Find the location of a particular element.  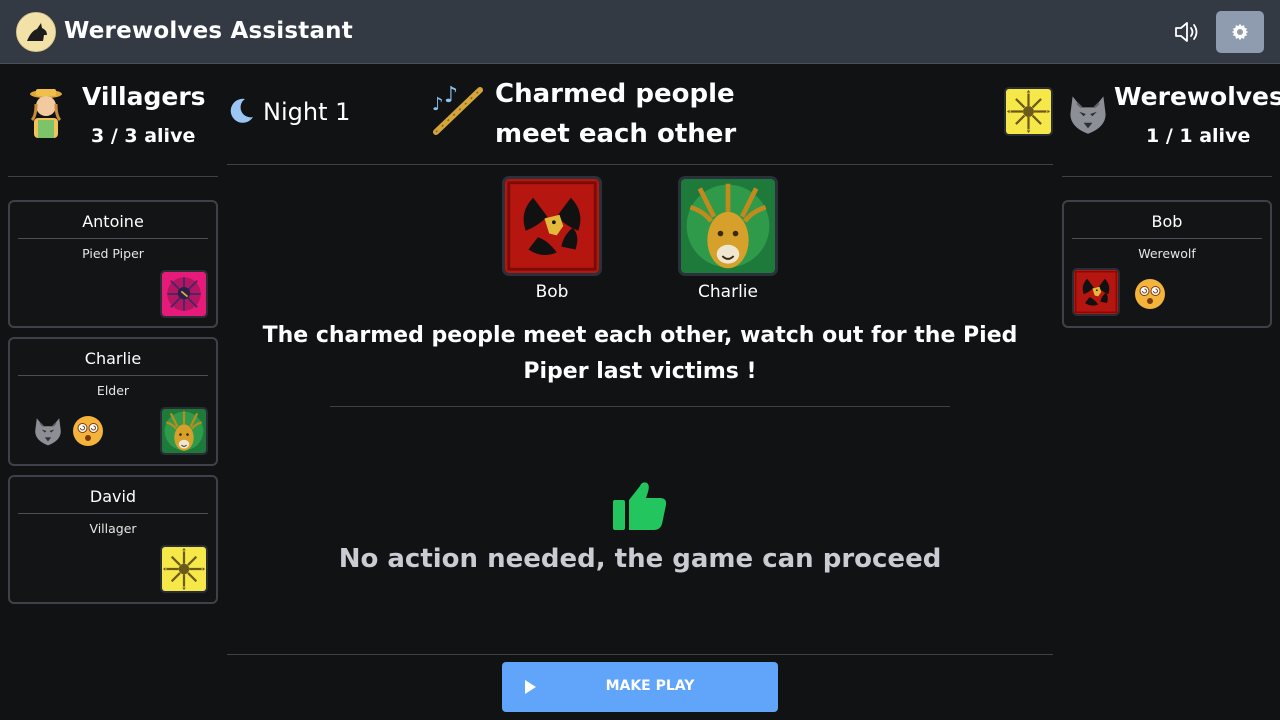

moon-icon is located at coordinates (241, 111).